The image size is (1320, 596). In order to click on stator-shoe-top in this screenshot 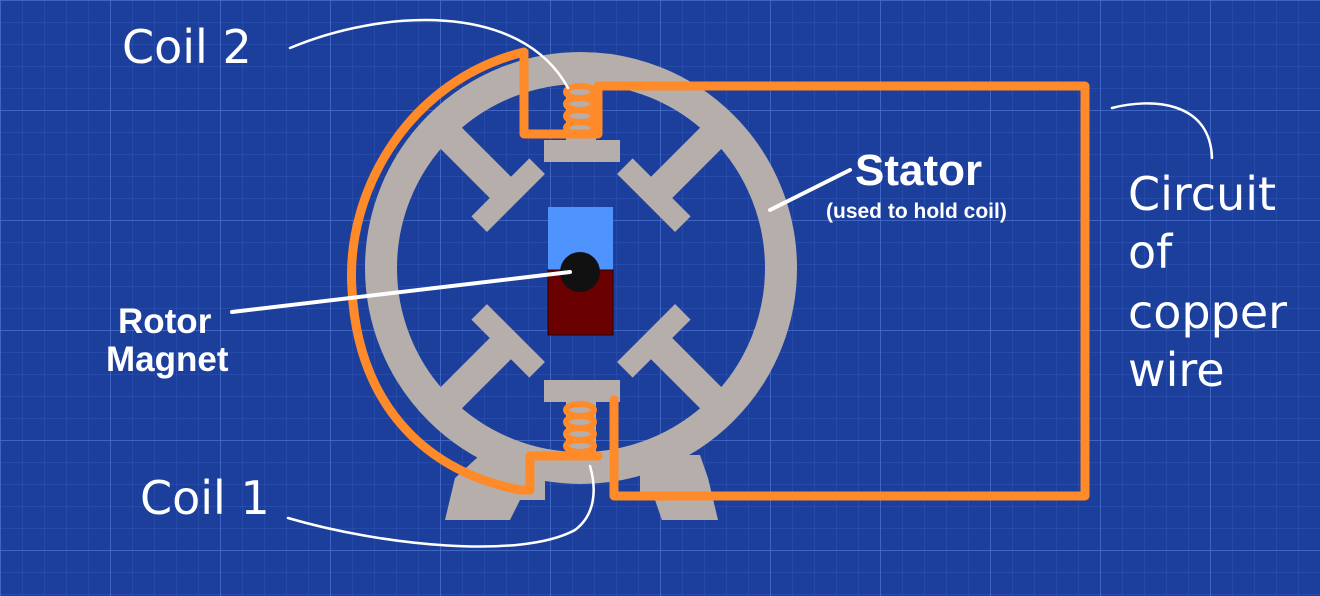, I will do `click(582, 151)`.